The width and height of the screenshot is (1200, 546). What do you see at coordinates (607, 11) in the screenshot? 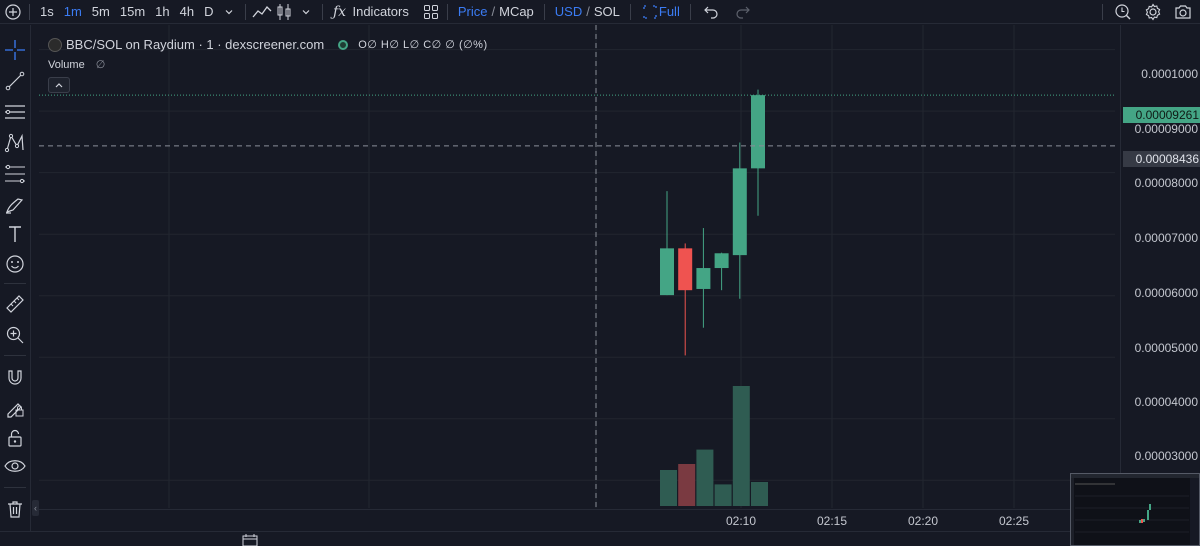
I see `sol-option: SOL` at bounding box center [607, 11].